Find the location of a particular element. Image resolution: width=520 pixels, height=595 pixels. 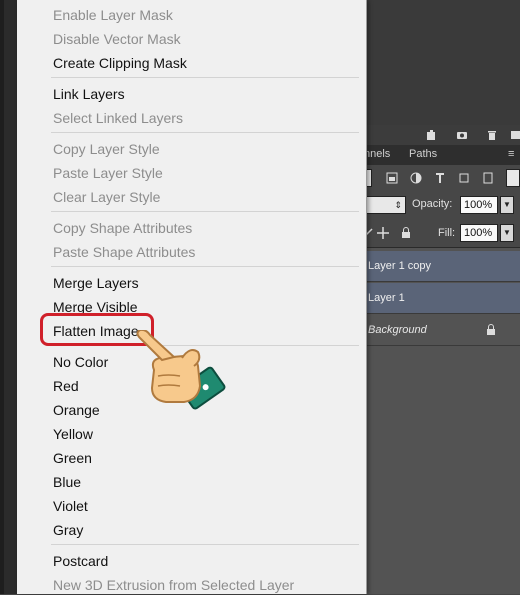

layer-name: Layer 1 copy is located at coordinates (399, 266).